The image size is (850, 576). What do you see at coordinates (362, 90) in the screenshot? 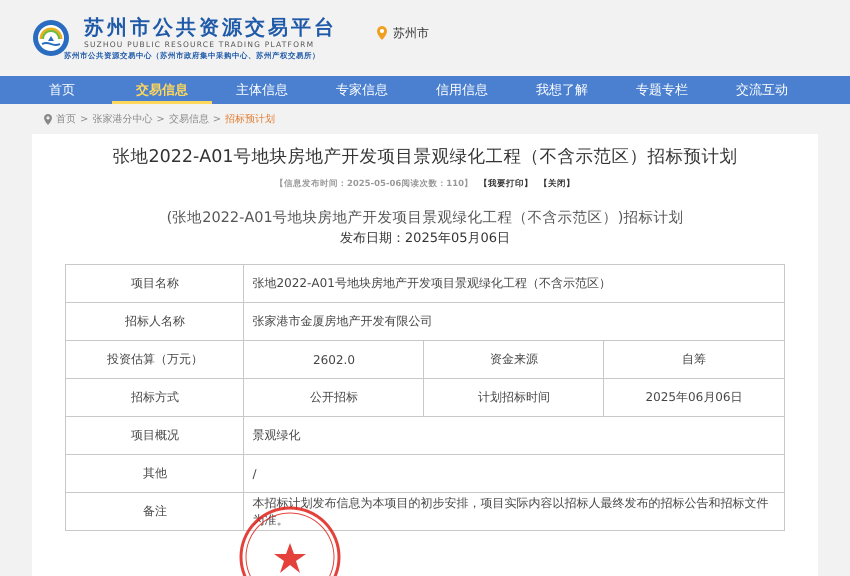
I see `nav-tab: 专家信息` at bounding box center [362, 90].